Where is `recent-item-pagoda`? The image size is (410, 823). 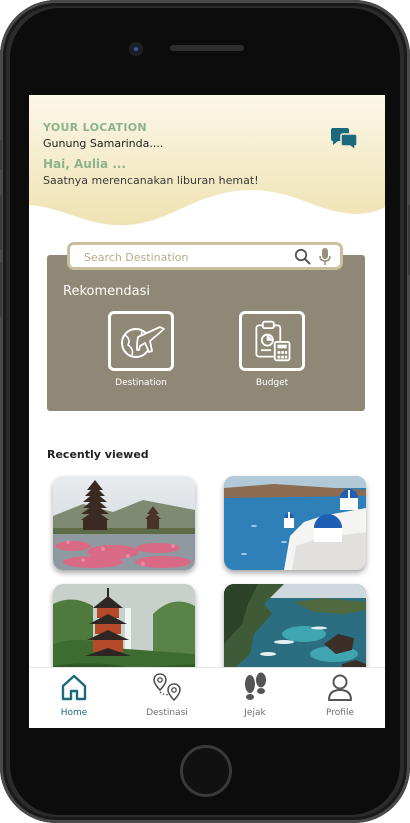
recent-item-pagoda is located at coordinates (124, 631).